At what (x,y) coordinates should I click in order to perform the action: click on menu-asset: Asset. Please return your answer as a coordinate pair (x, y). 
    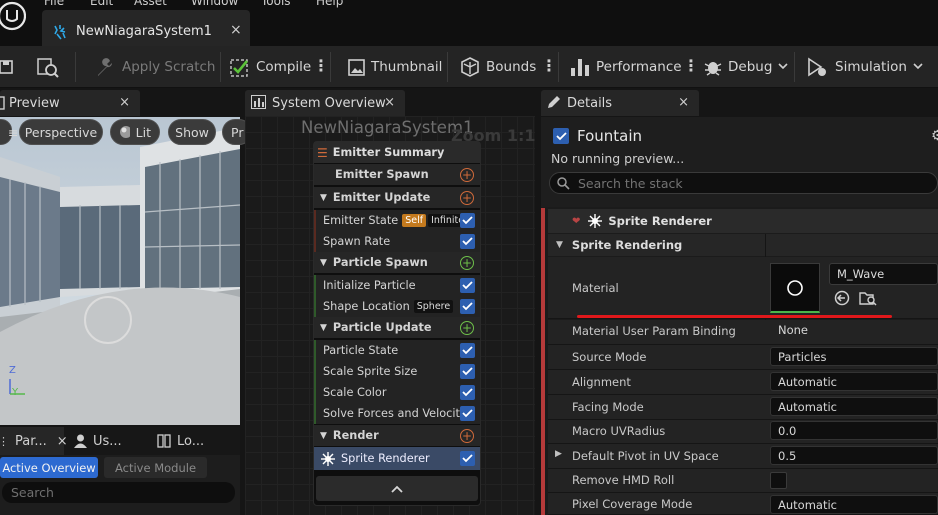
    Looking at the image, I should click on (150, 4).